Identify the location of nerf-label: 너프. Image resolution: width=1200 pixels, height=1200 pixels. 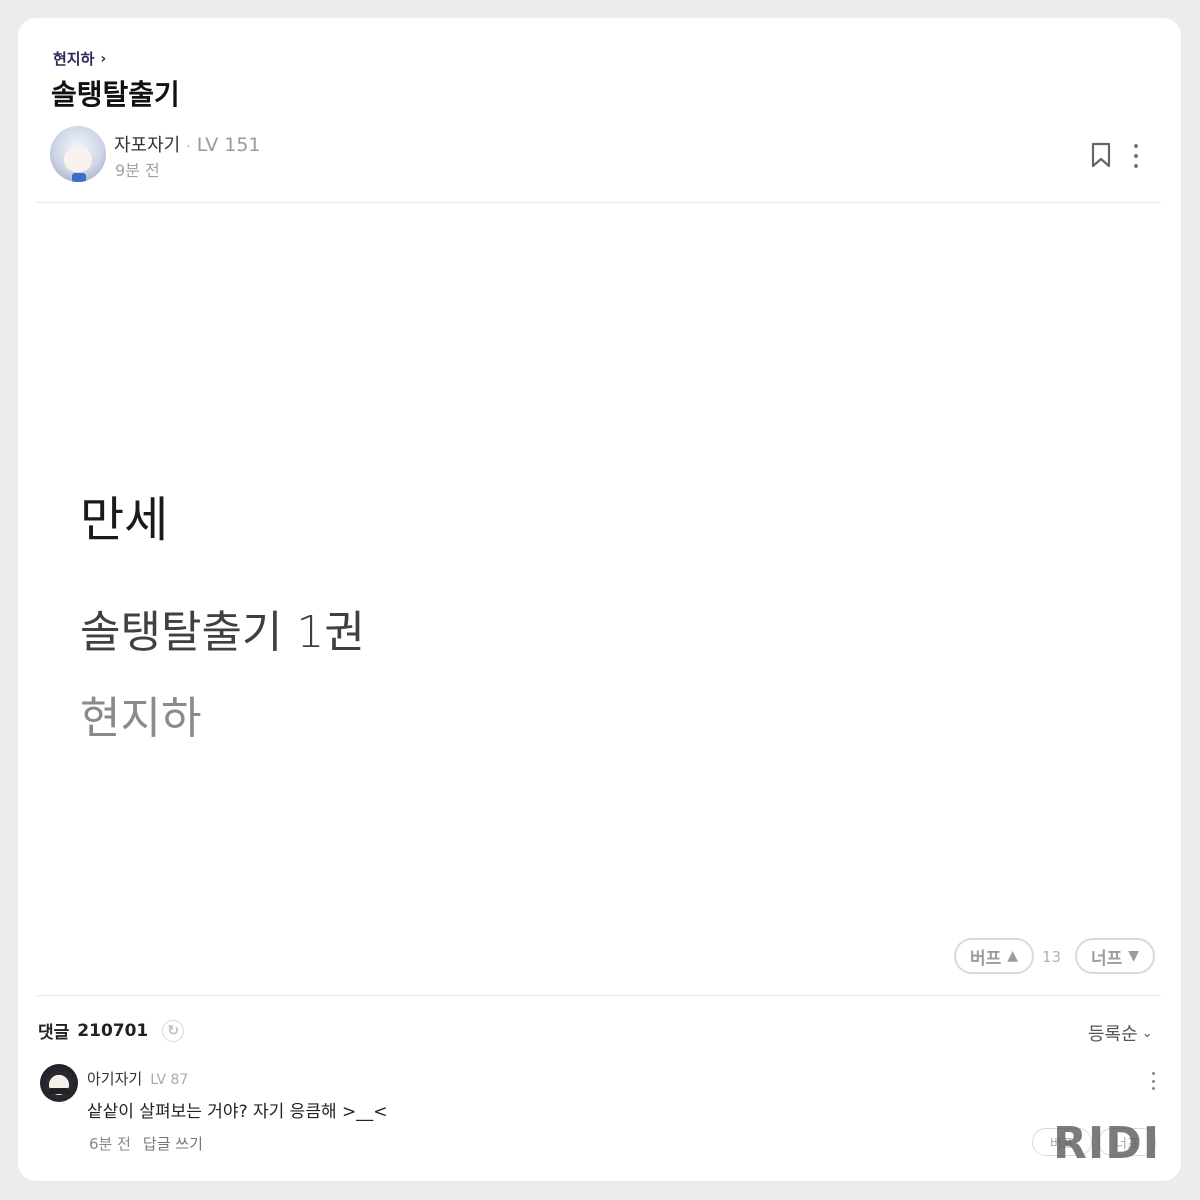
(1106, 958).